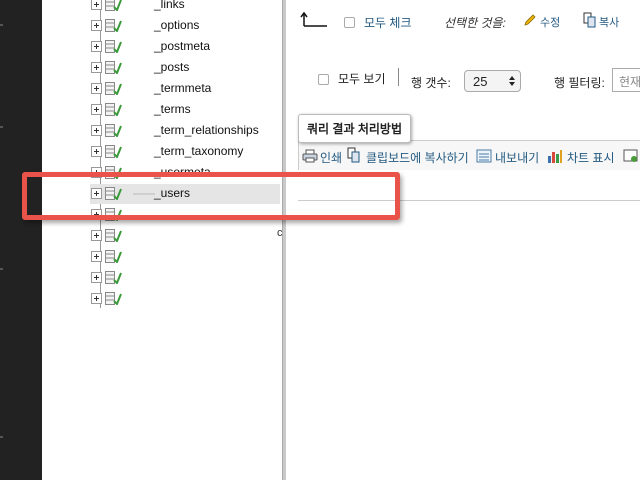 The height and width of the screenshot is (480, 640). I want to click on table-row: _users, so click(185, 194).